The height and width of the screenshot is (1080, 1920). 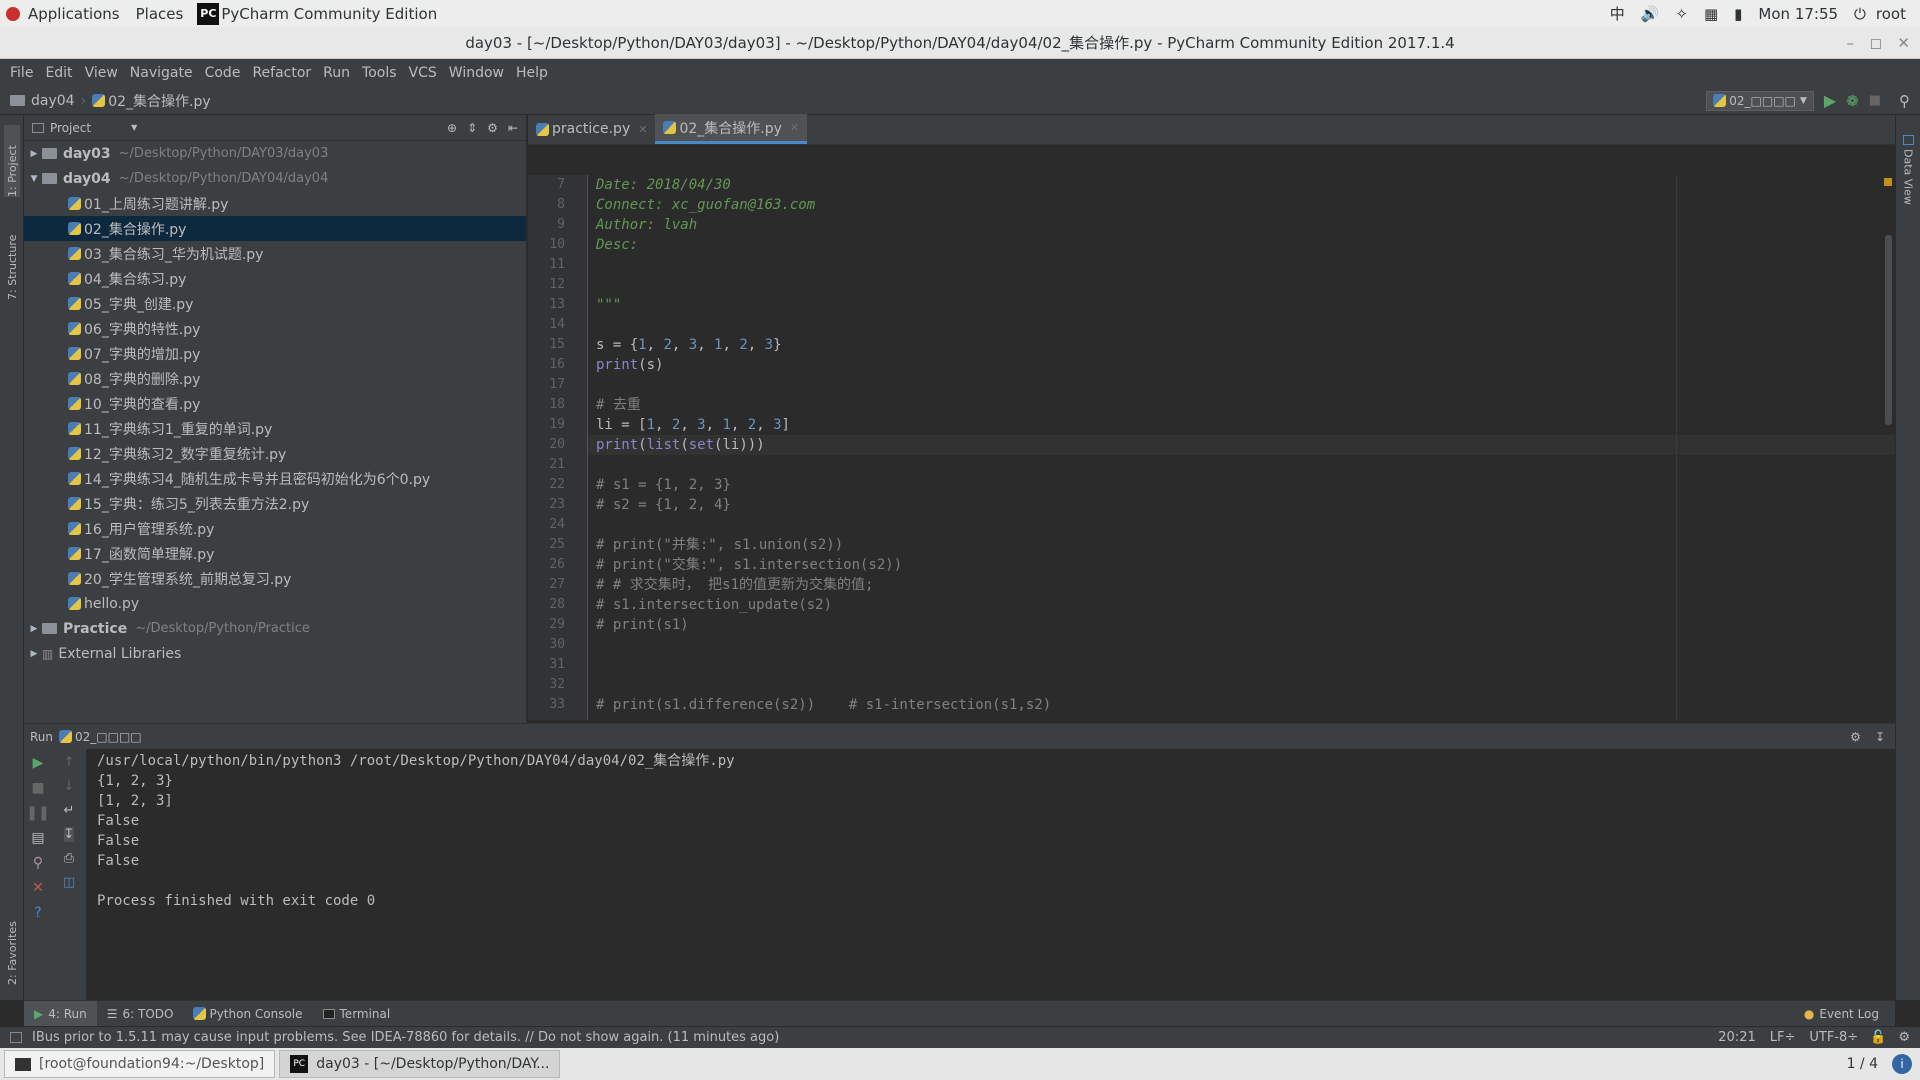 I want to click on close-tab-icon: ✕, so click(x=642, y=129).